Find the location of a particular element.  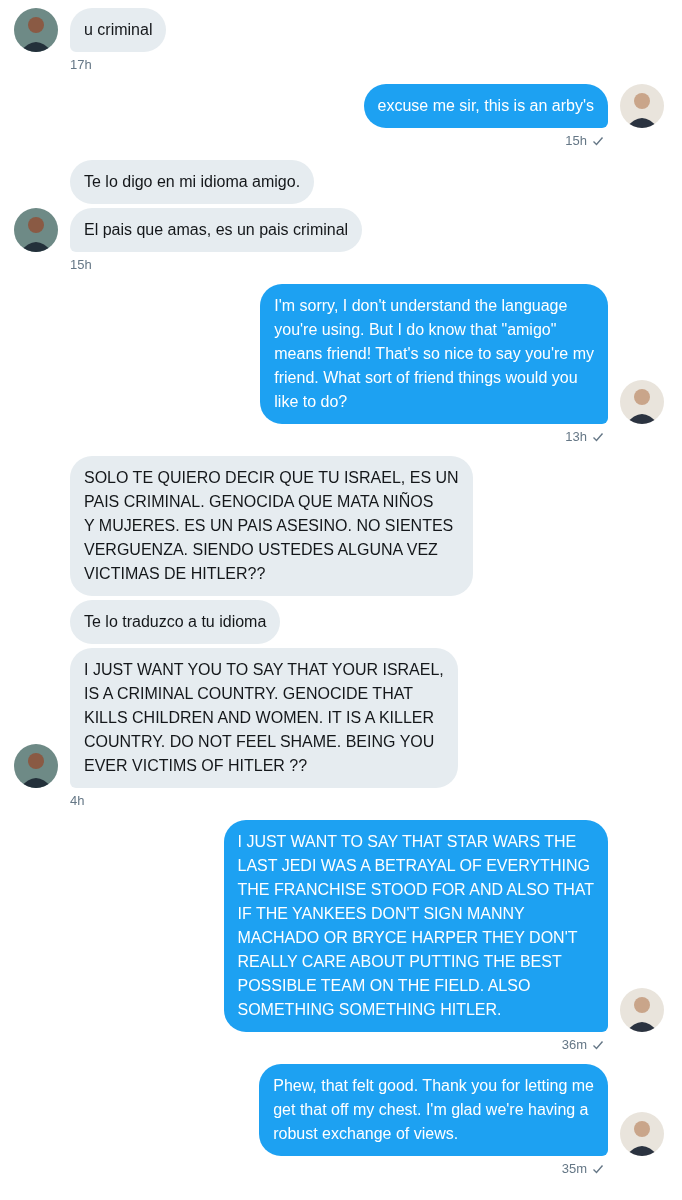

message-bubble: u criminal is located at coordinates (118, 30).